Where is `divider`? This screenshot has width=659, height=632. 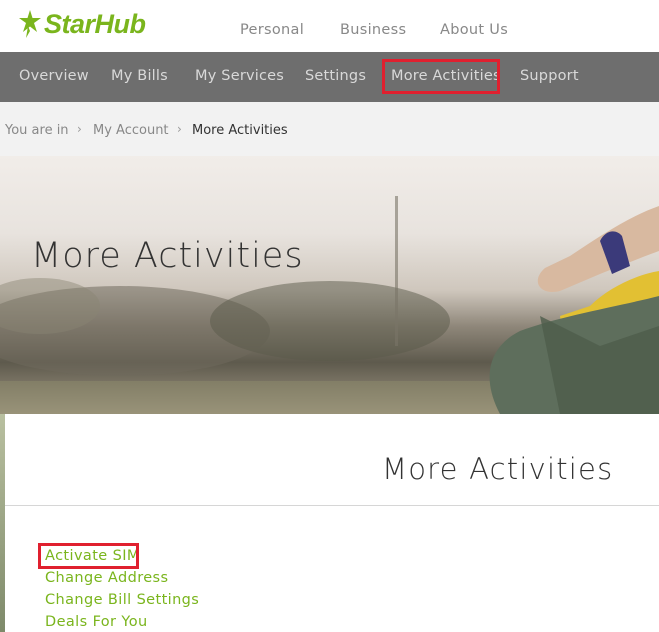 divider is located at coordinates (332, 505).